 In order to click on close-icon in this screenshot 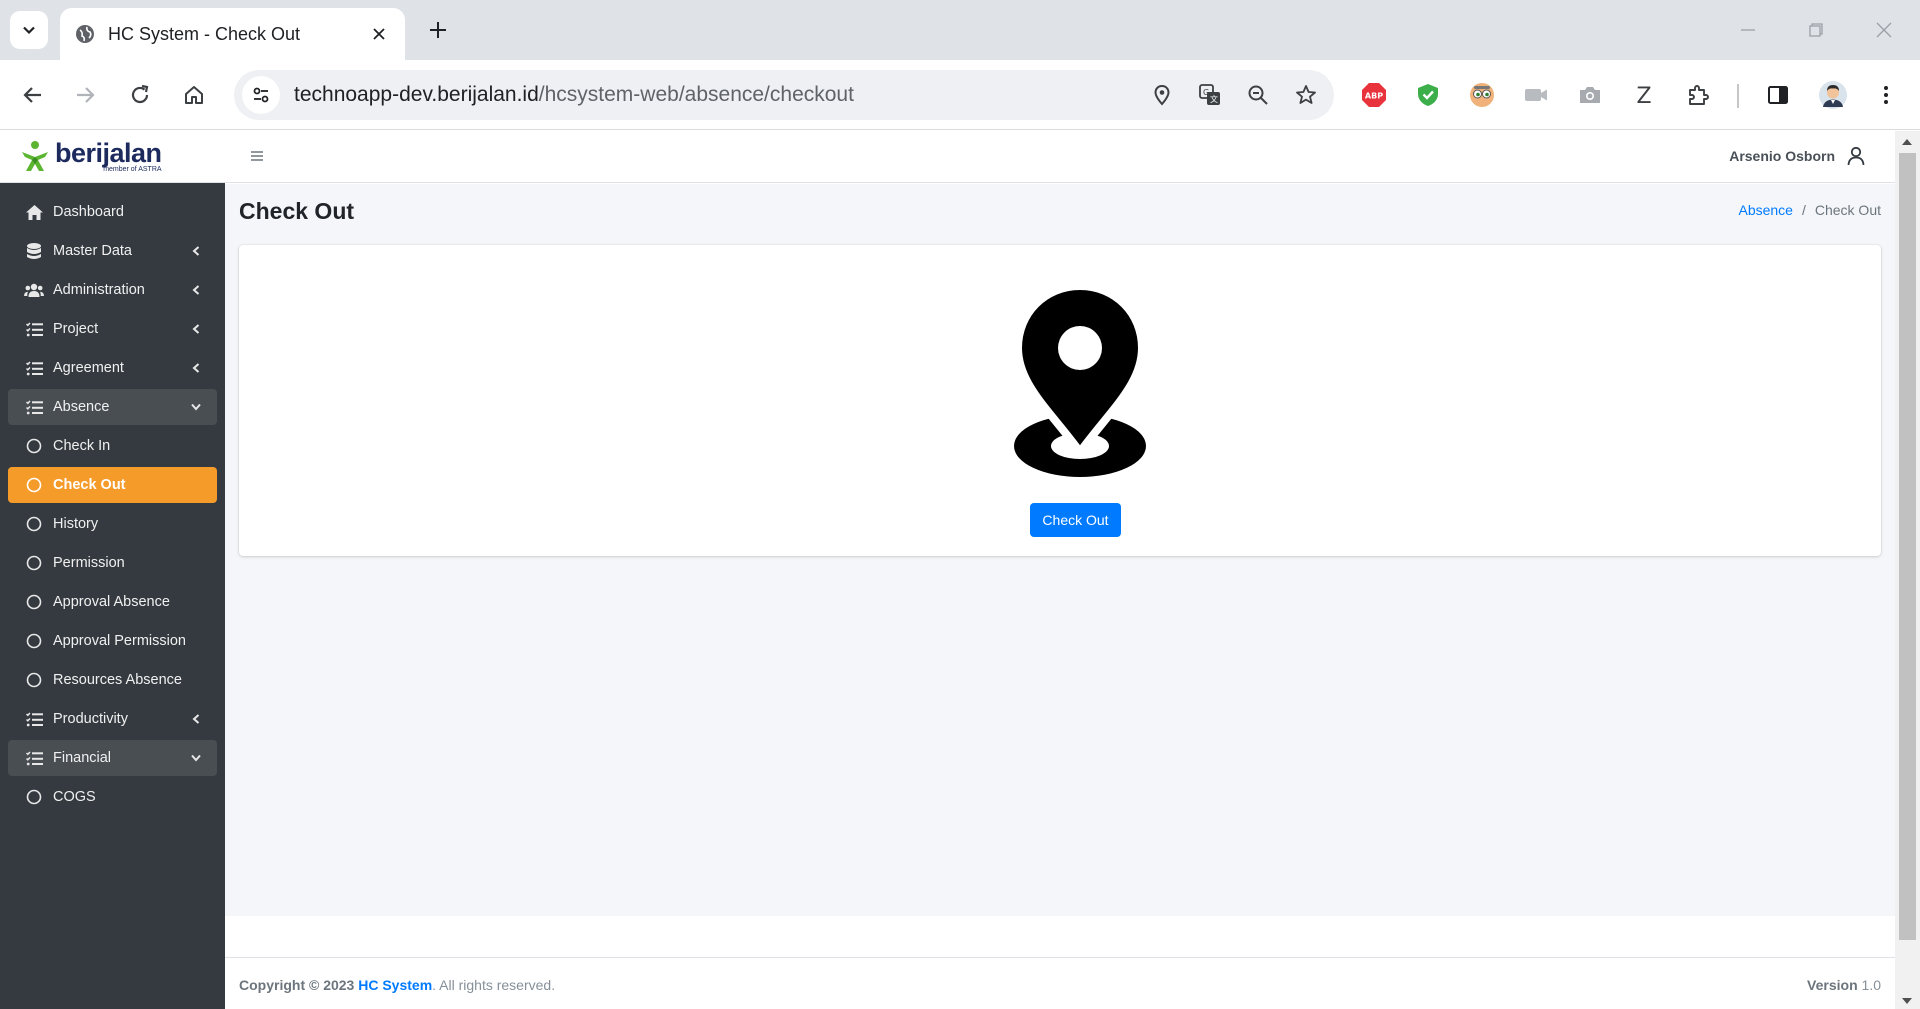, I will do `click(379, 34)`.